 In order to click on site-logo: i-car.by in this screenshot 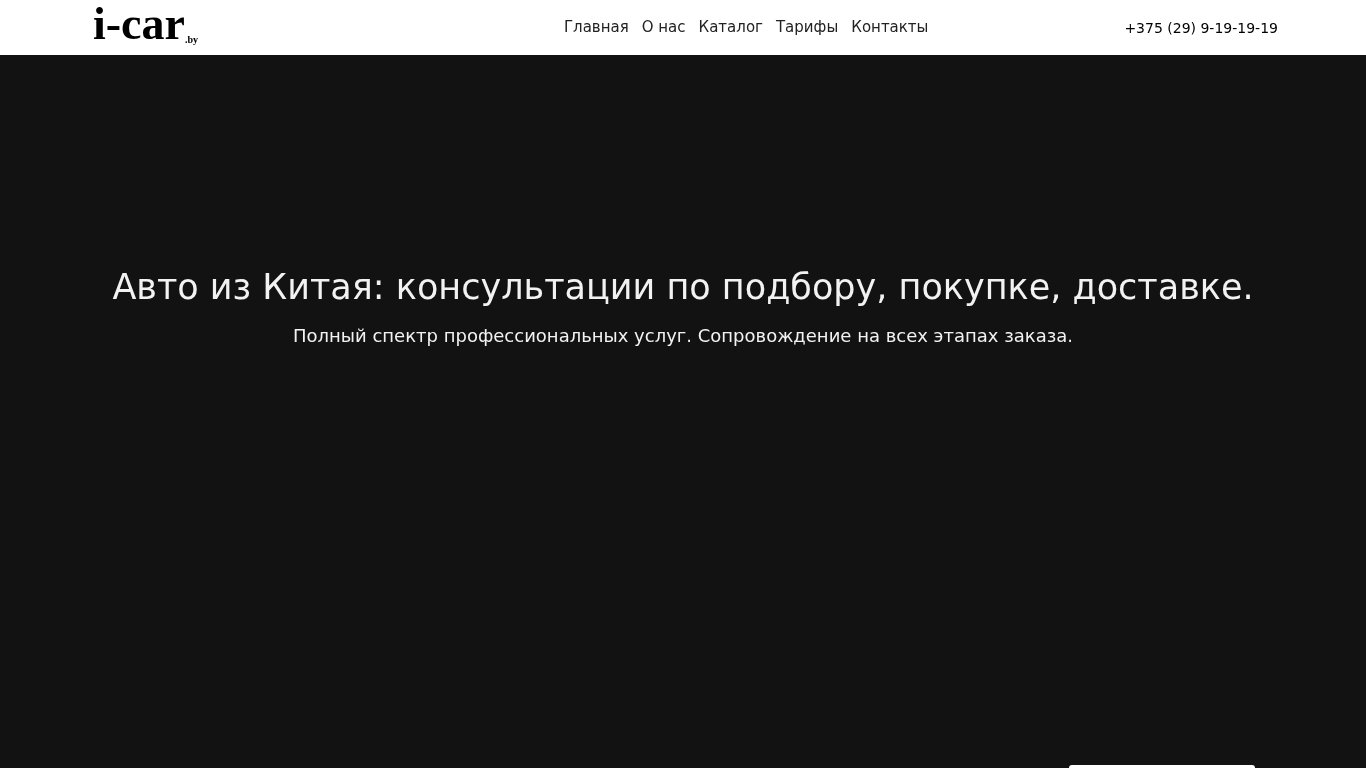, I will do `click(145, 28)`.